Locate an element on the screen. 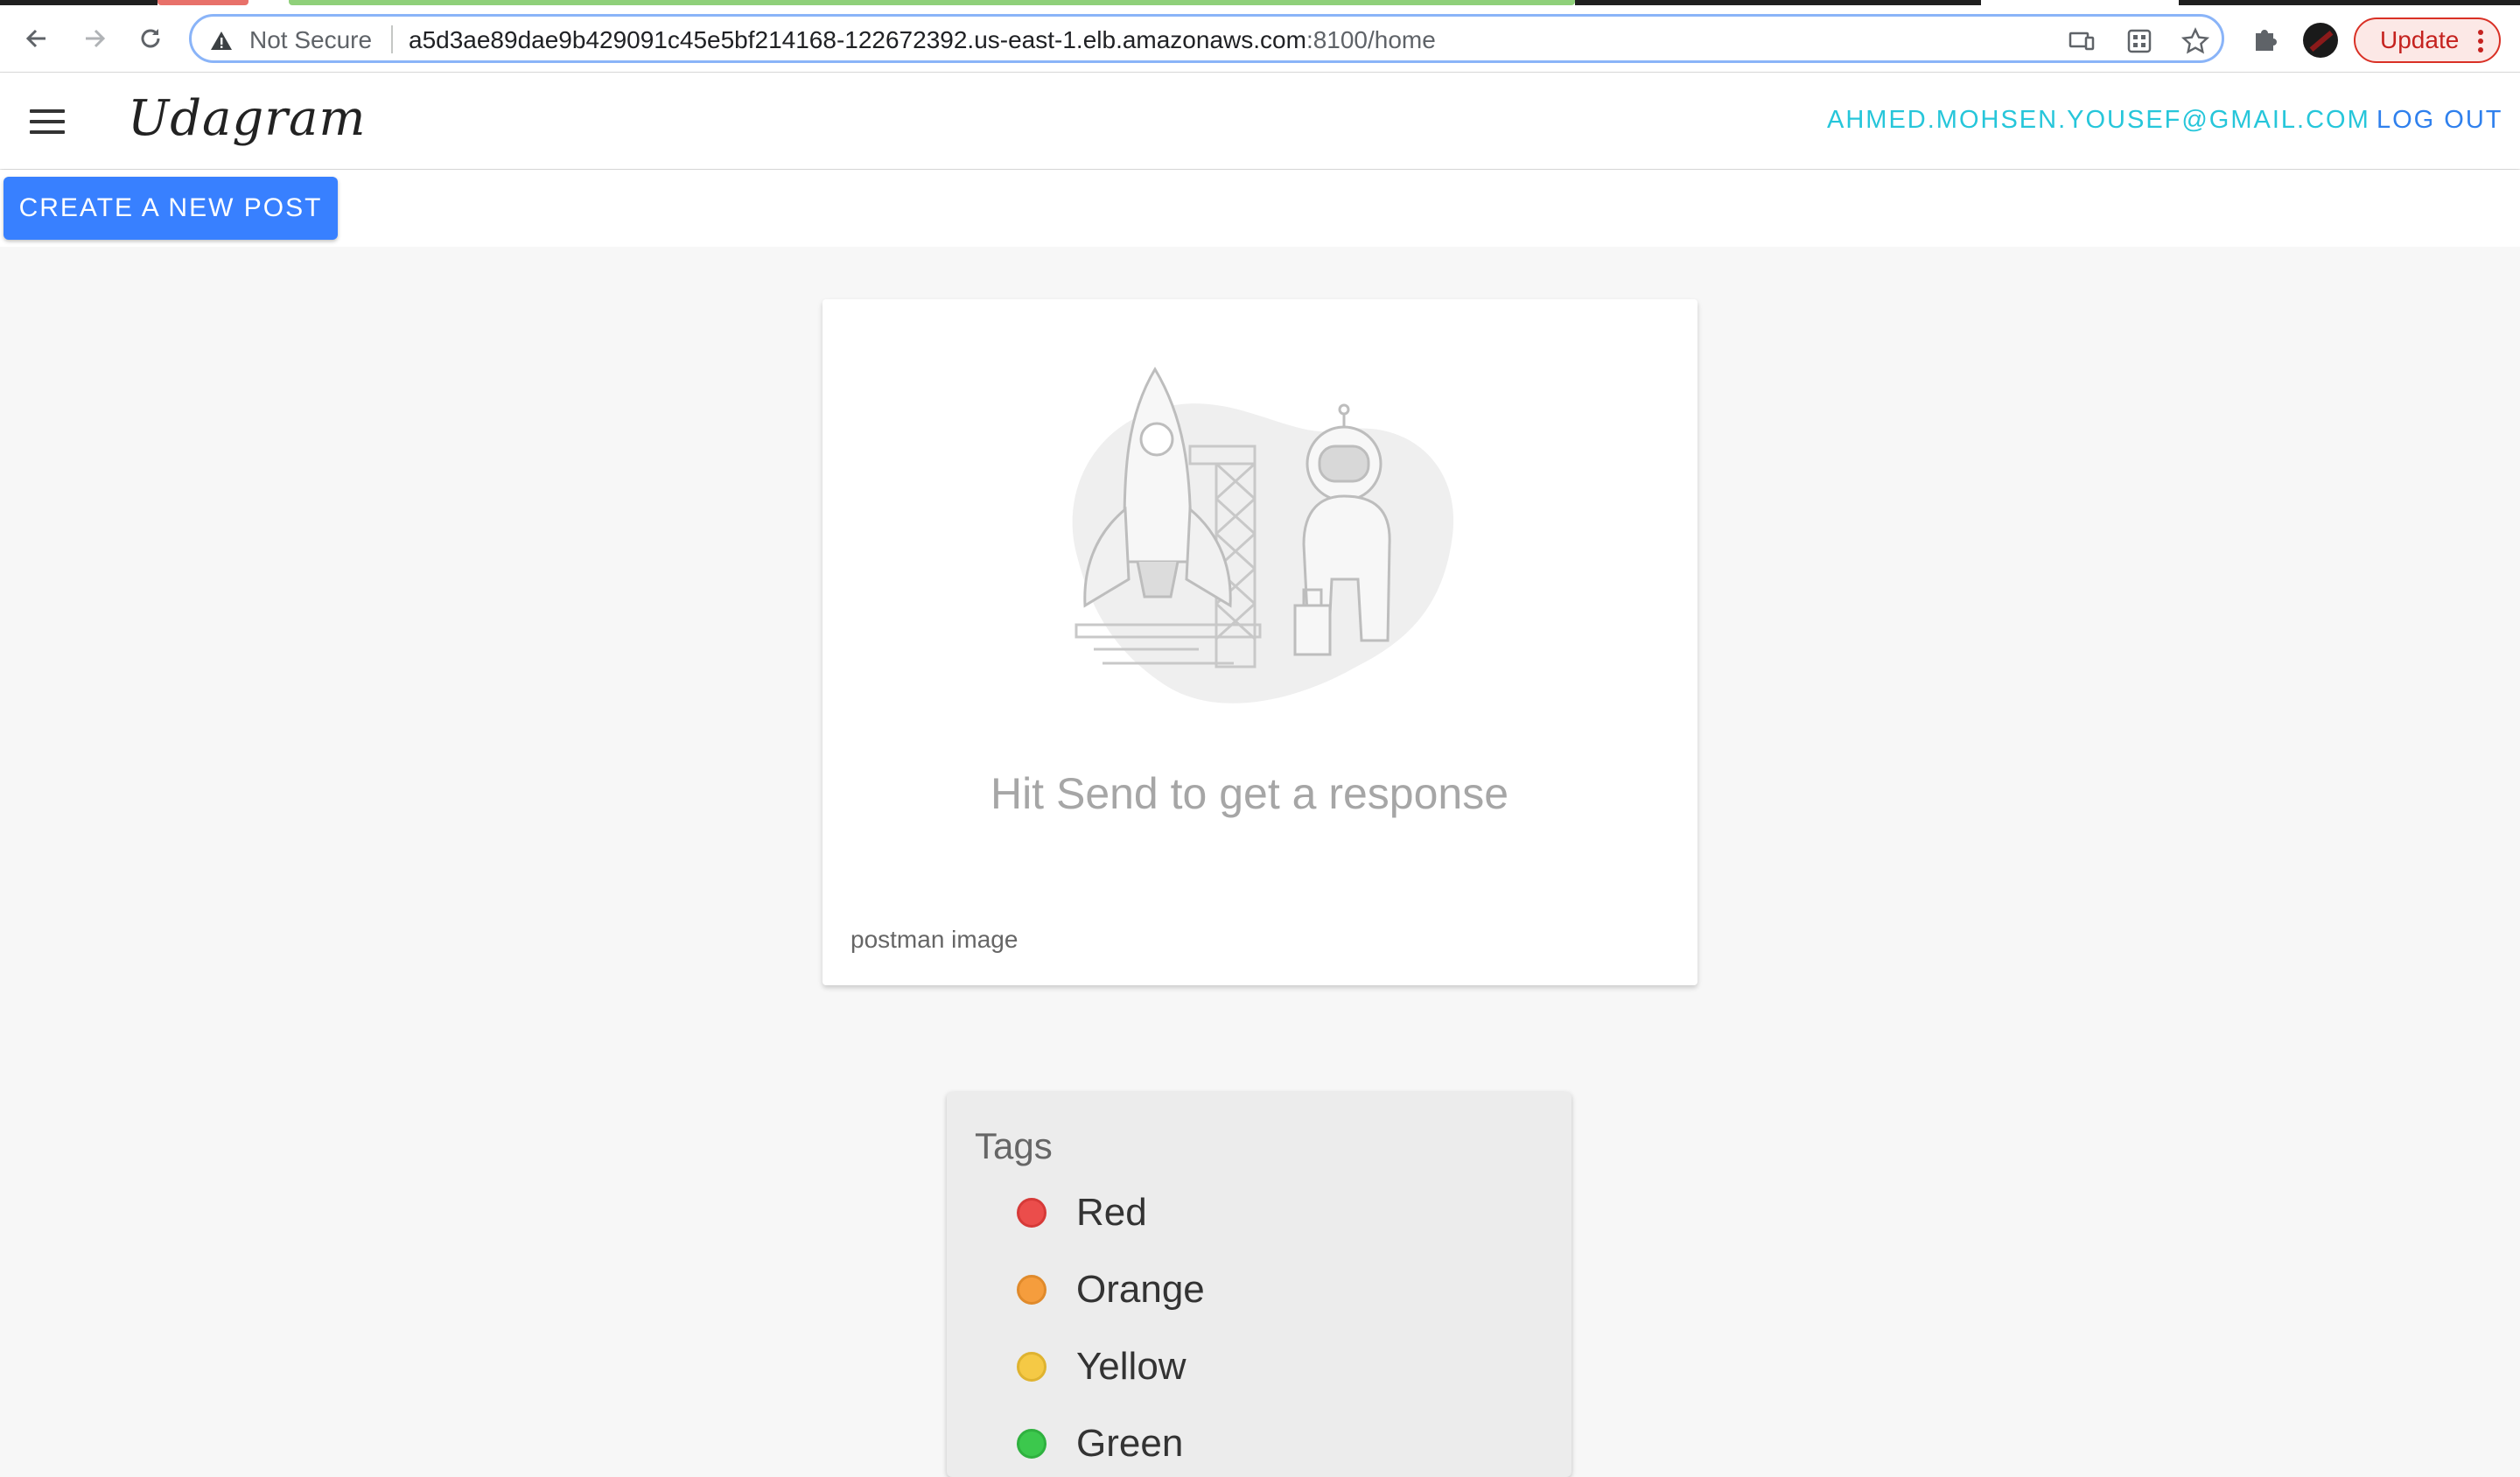 The height and width of the screenshot is (1477, 2520). tag-label: Orange is located at coordinates (1140, 1289).